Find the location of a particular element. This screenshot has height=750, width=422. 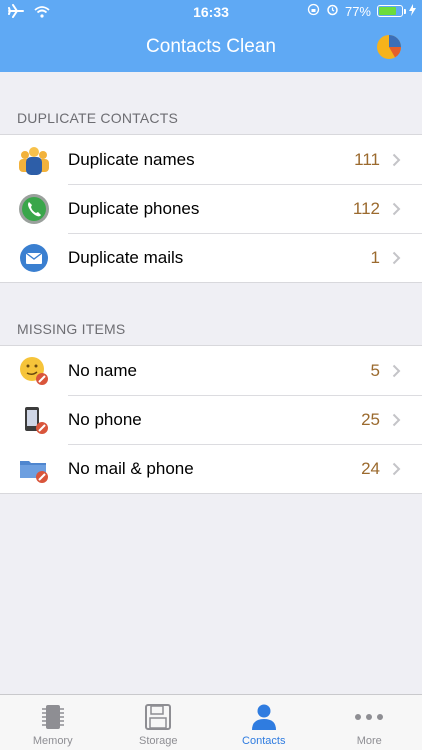

row-count: 111 is located at coordinates (367, 159).